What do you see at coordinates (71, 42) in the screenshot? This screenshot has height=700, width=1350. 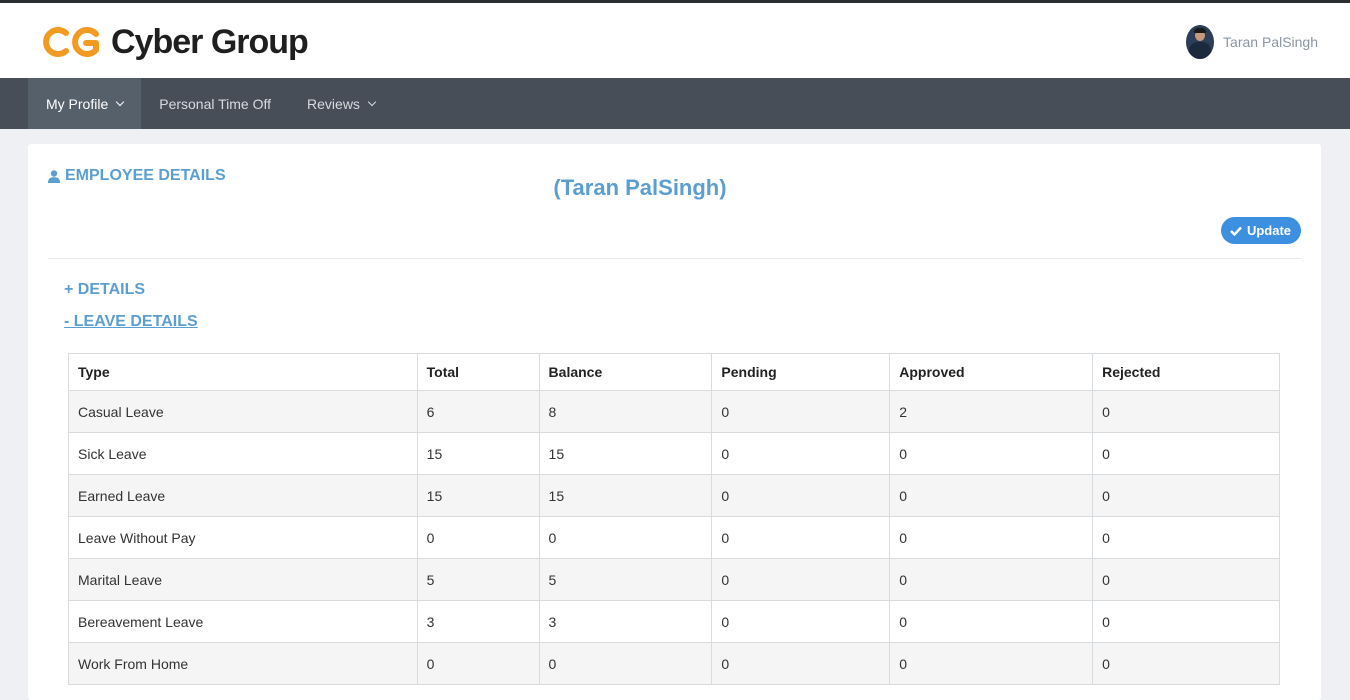 I see `cg-logo-icon` at bounding box center [71, 42].